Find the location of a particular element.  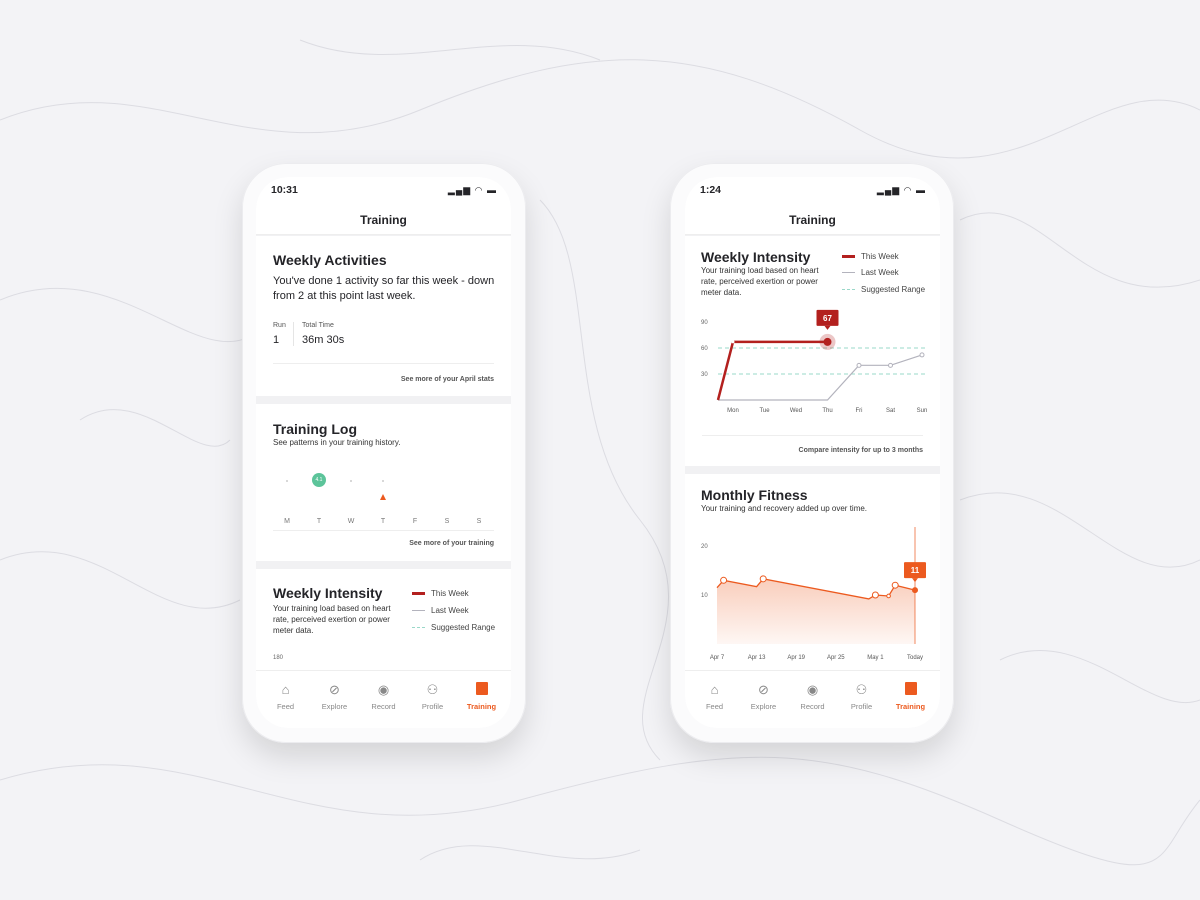

x-tick-label: Mon is located at coordinates (733, 411).